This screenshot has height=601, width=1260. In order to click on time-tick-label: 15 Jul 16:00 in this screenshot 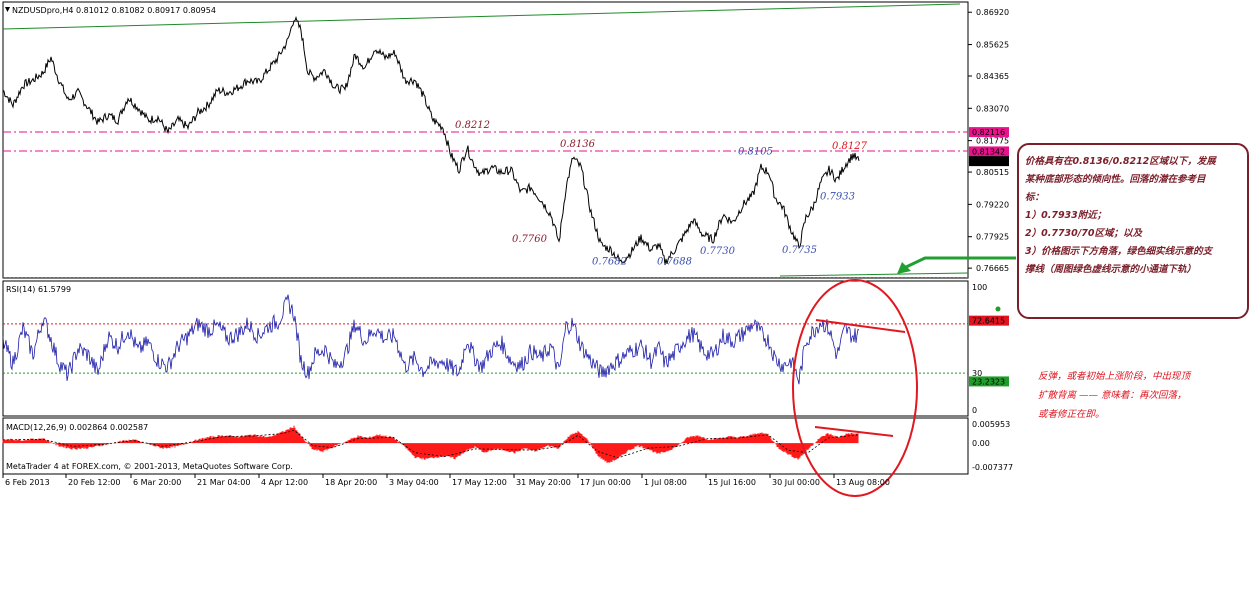, I will do `click(732, 482)`.